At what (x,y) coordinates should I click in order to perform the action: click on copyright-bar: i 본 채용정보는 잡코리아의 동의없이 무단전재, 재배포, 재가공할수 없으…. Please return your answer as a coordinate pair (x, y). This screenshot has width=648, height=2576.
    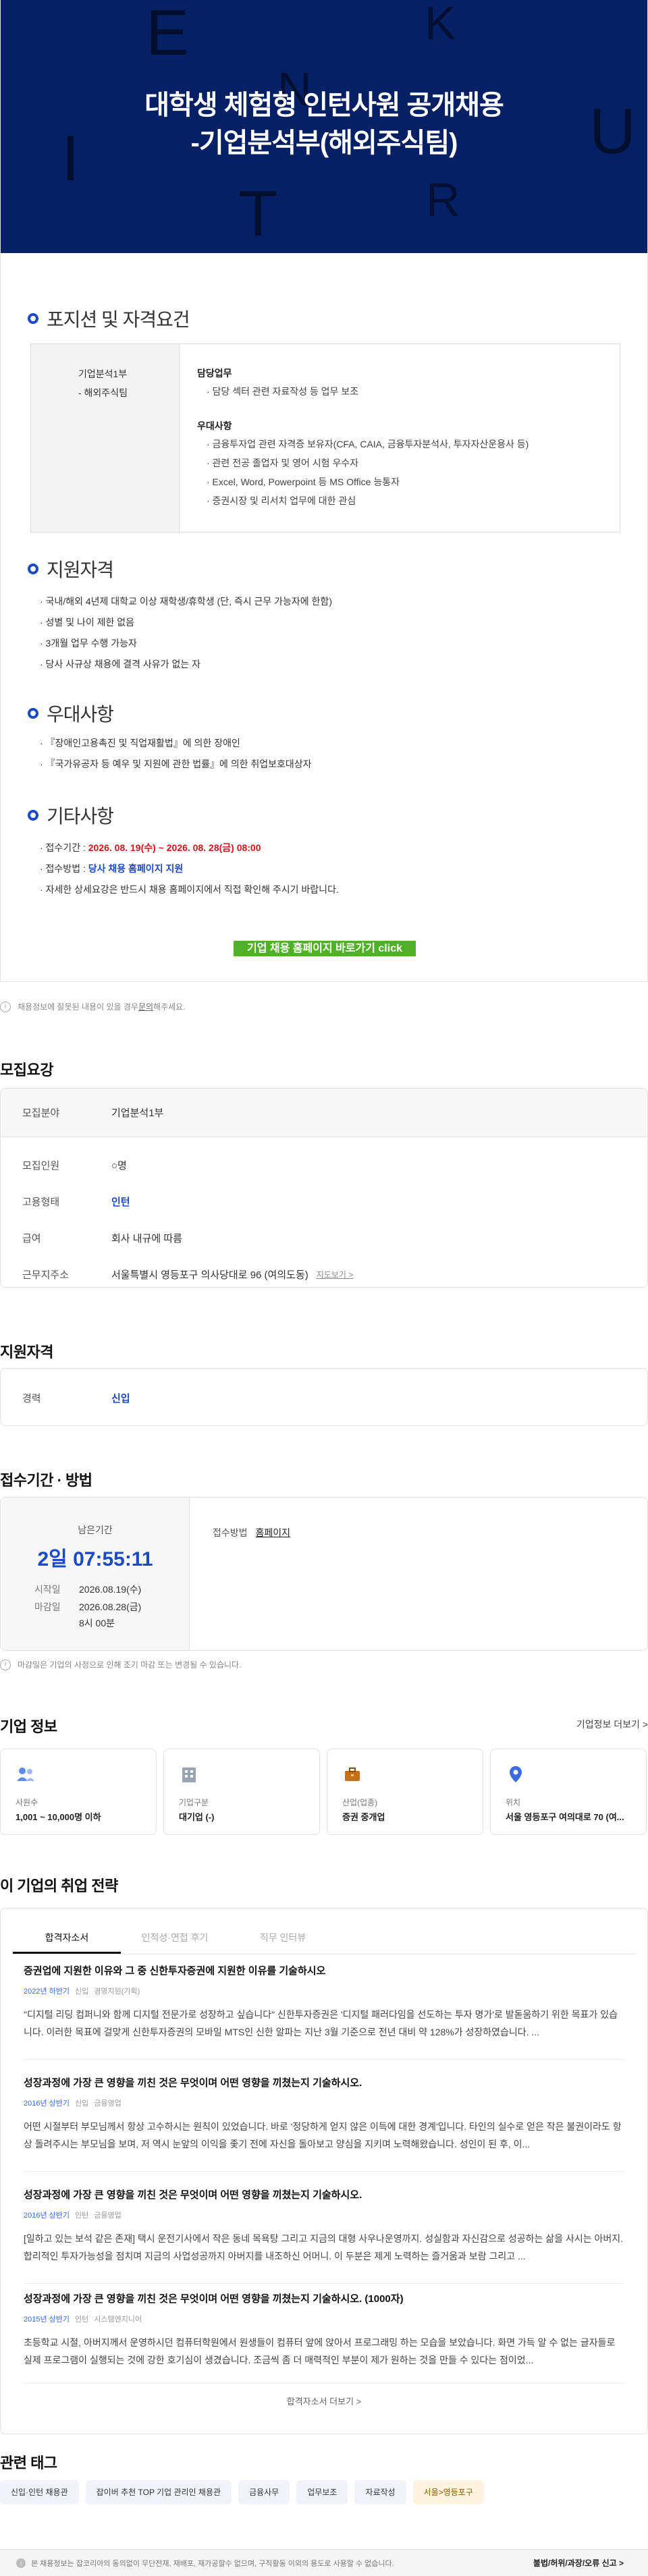
    Looking at the image, I should click on (324, 2562).